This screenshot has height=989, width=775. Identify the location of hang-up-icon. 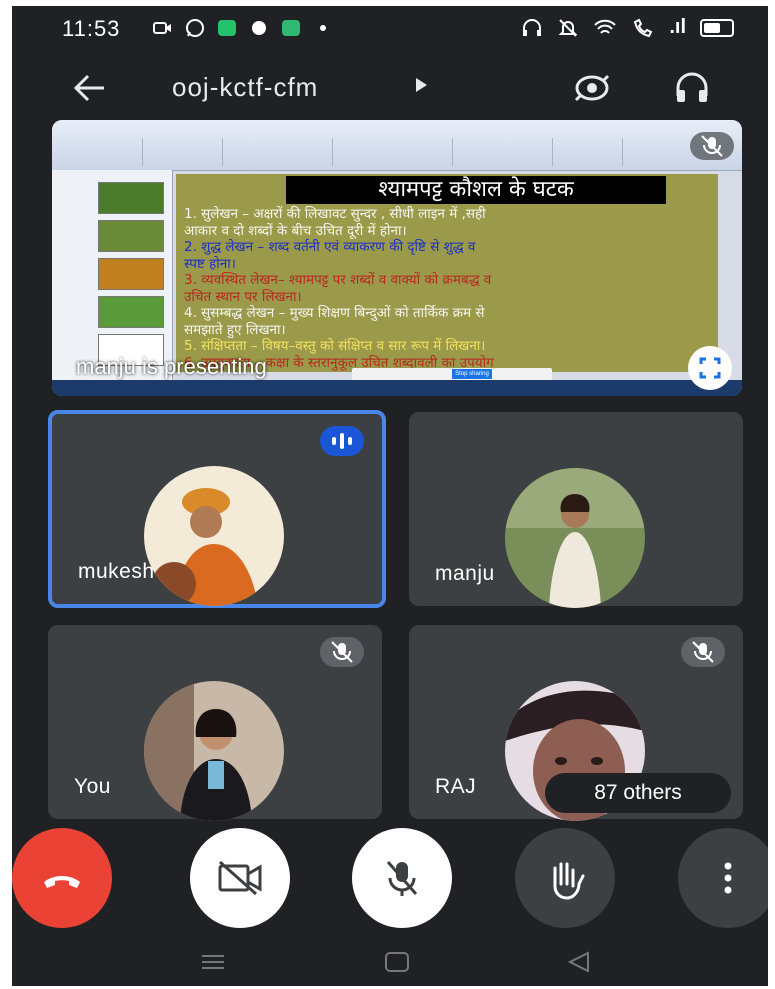
(62, 882).